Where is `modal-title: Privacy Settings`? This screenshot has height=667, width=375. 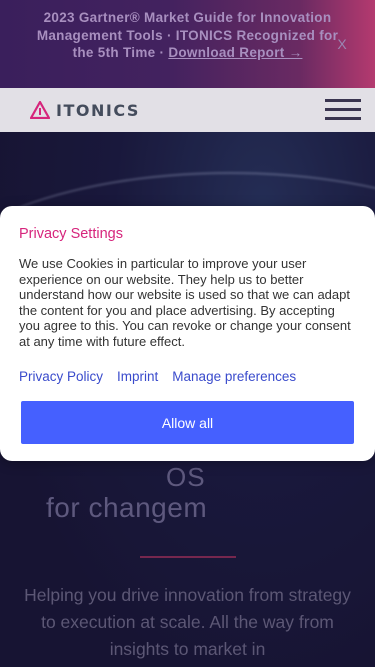 modal-title: Privacy Settings is located at coordinates (71, 234).